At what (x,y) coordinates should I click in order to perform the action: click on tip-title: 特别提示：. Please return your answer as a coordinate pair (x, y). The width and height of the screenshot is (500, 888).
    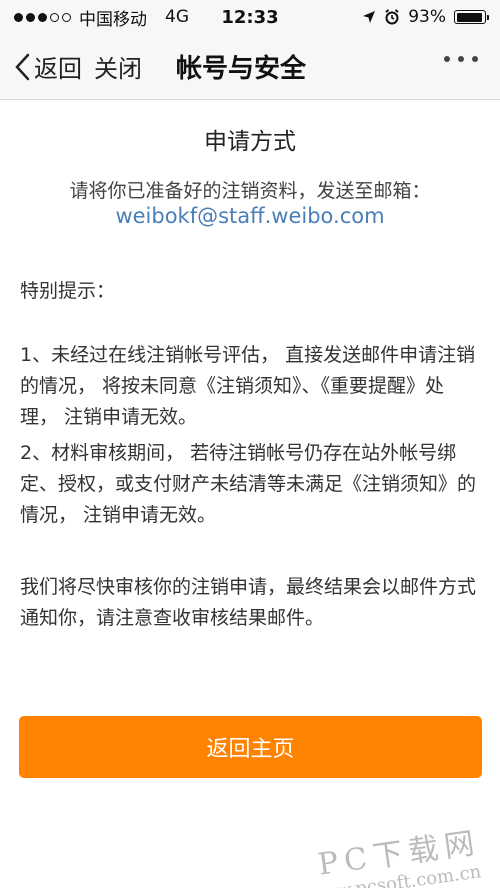
    Looking at the image, I should click on (68, 291).